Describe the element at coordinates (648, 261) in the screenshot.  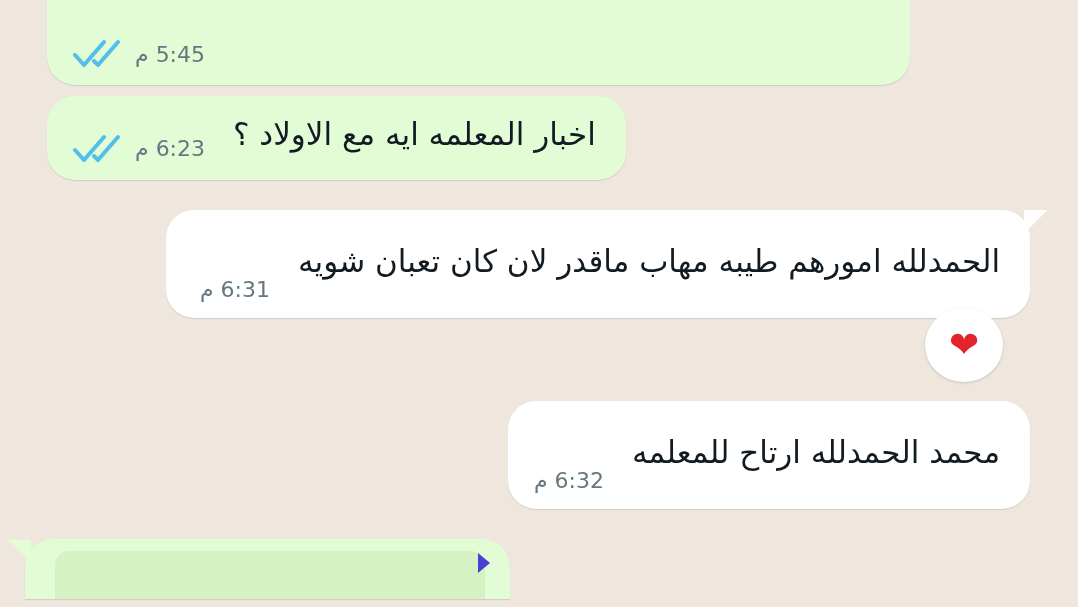
I see `message-text: الحمدلله امورهم طيبه مهاب ماقدر لان كان تعبان شويه` at that location.